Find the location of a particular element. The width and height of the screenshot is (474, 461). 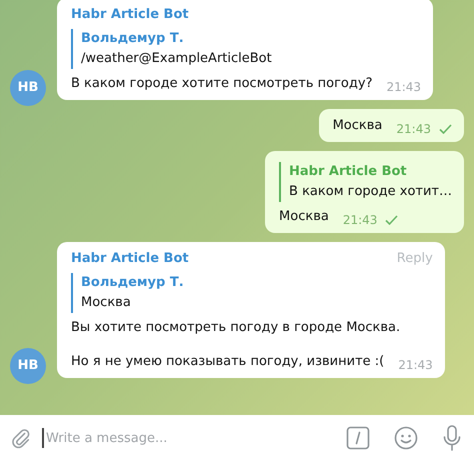

message-text: Вы хотите посмотреть погоду в городе Москва. is located at coordinates (235, 327).